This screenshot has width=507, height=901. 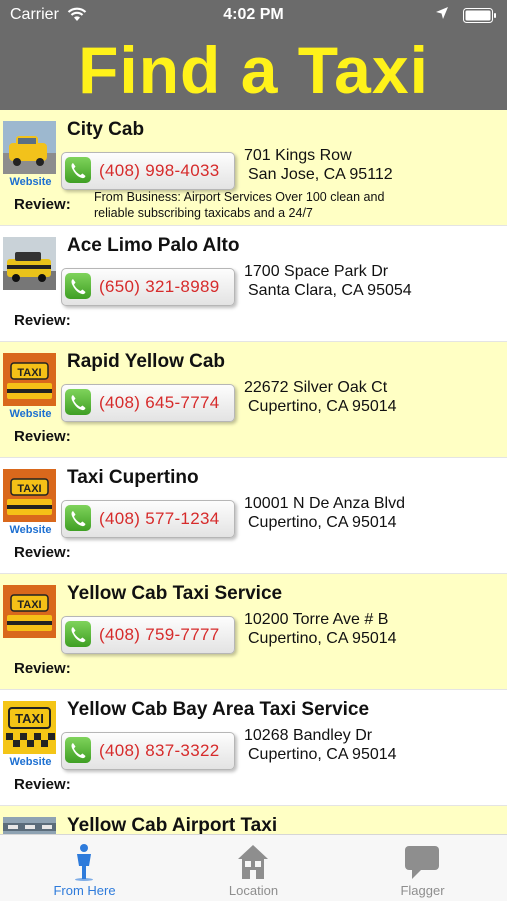 I want to click on call-button: (408) 759-7777, so click(x=148, y=635).